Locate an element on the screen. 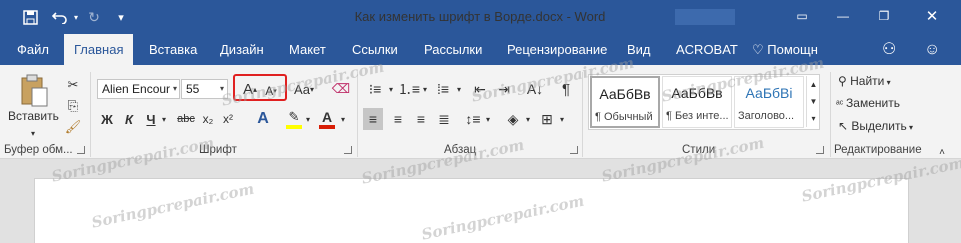 The height and width of the screenshot is (243, 961). clipboard-launcher-icon is located at coordinates (81, 150).